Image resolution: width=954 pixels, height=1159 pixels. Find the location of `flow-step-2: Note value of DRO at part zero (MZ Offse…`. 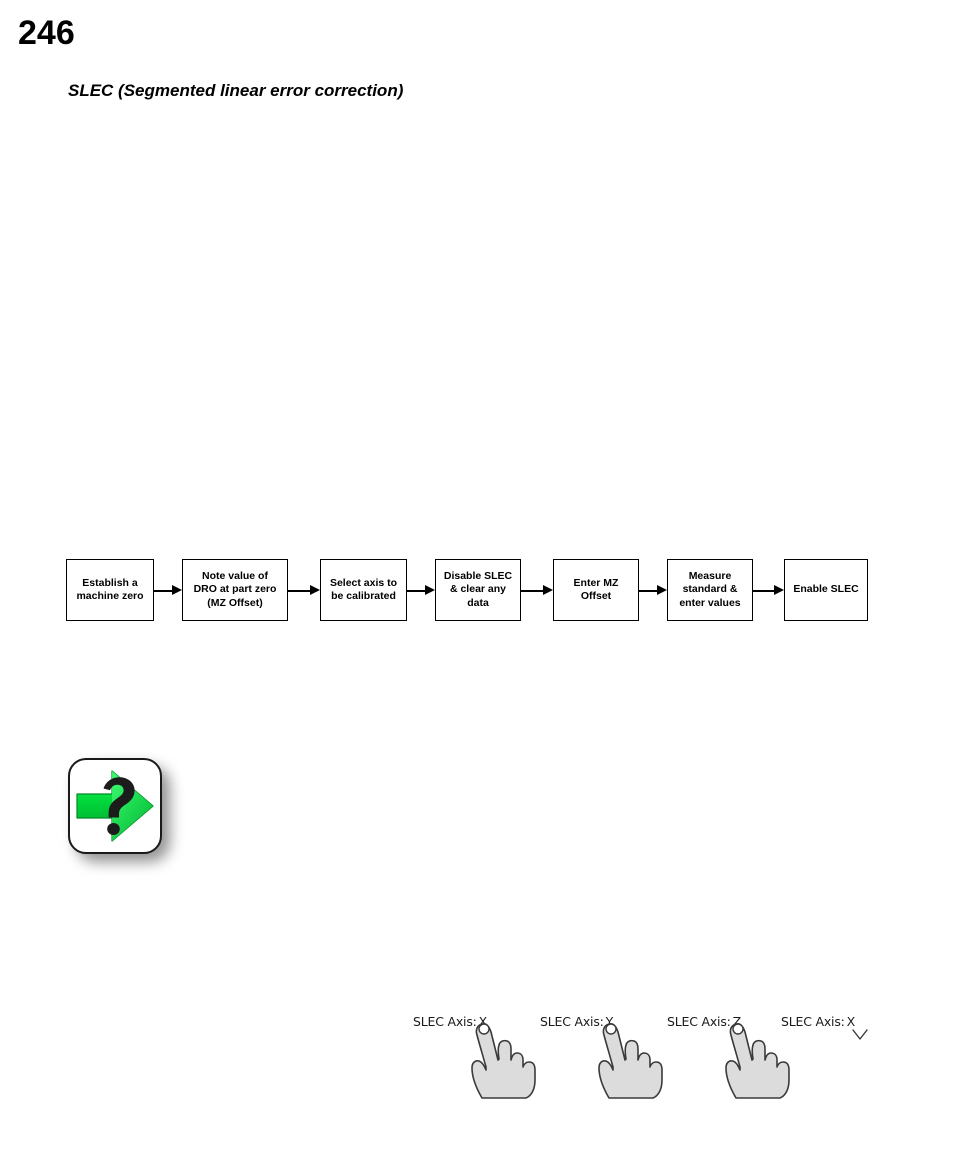

flow-step-2: Note value of DRO at part zero (MZ Offse… is located at coordinates (235, 590).